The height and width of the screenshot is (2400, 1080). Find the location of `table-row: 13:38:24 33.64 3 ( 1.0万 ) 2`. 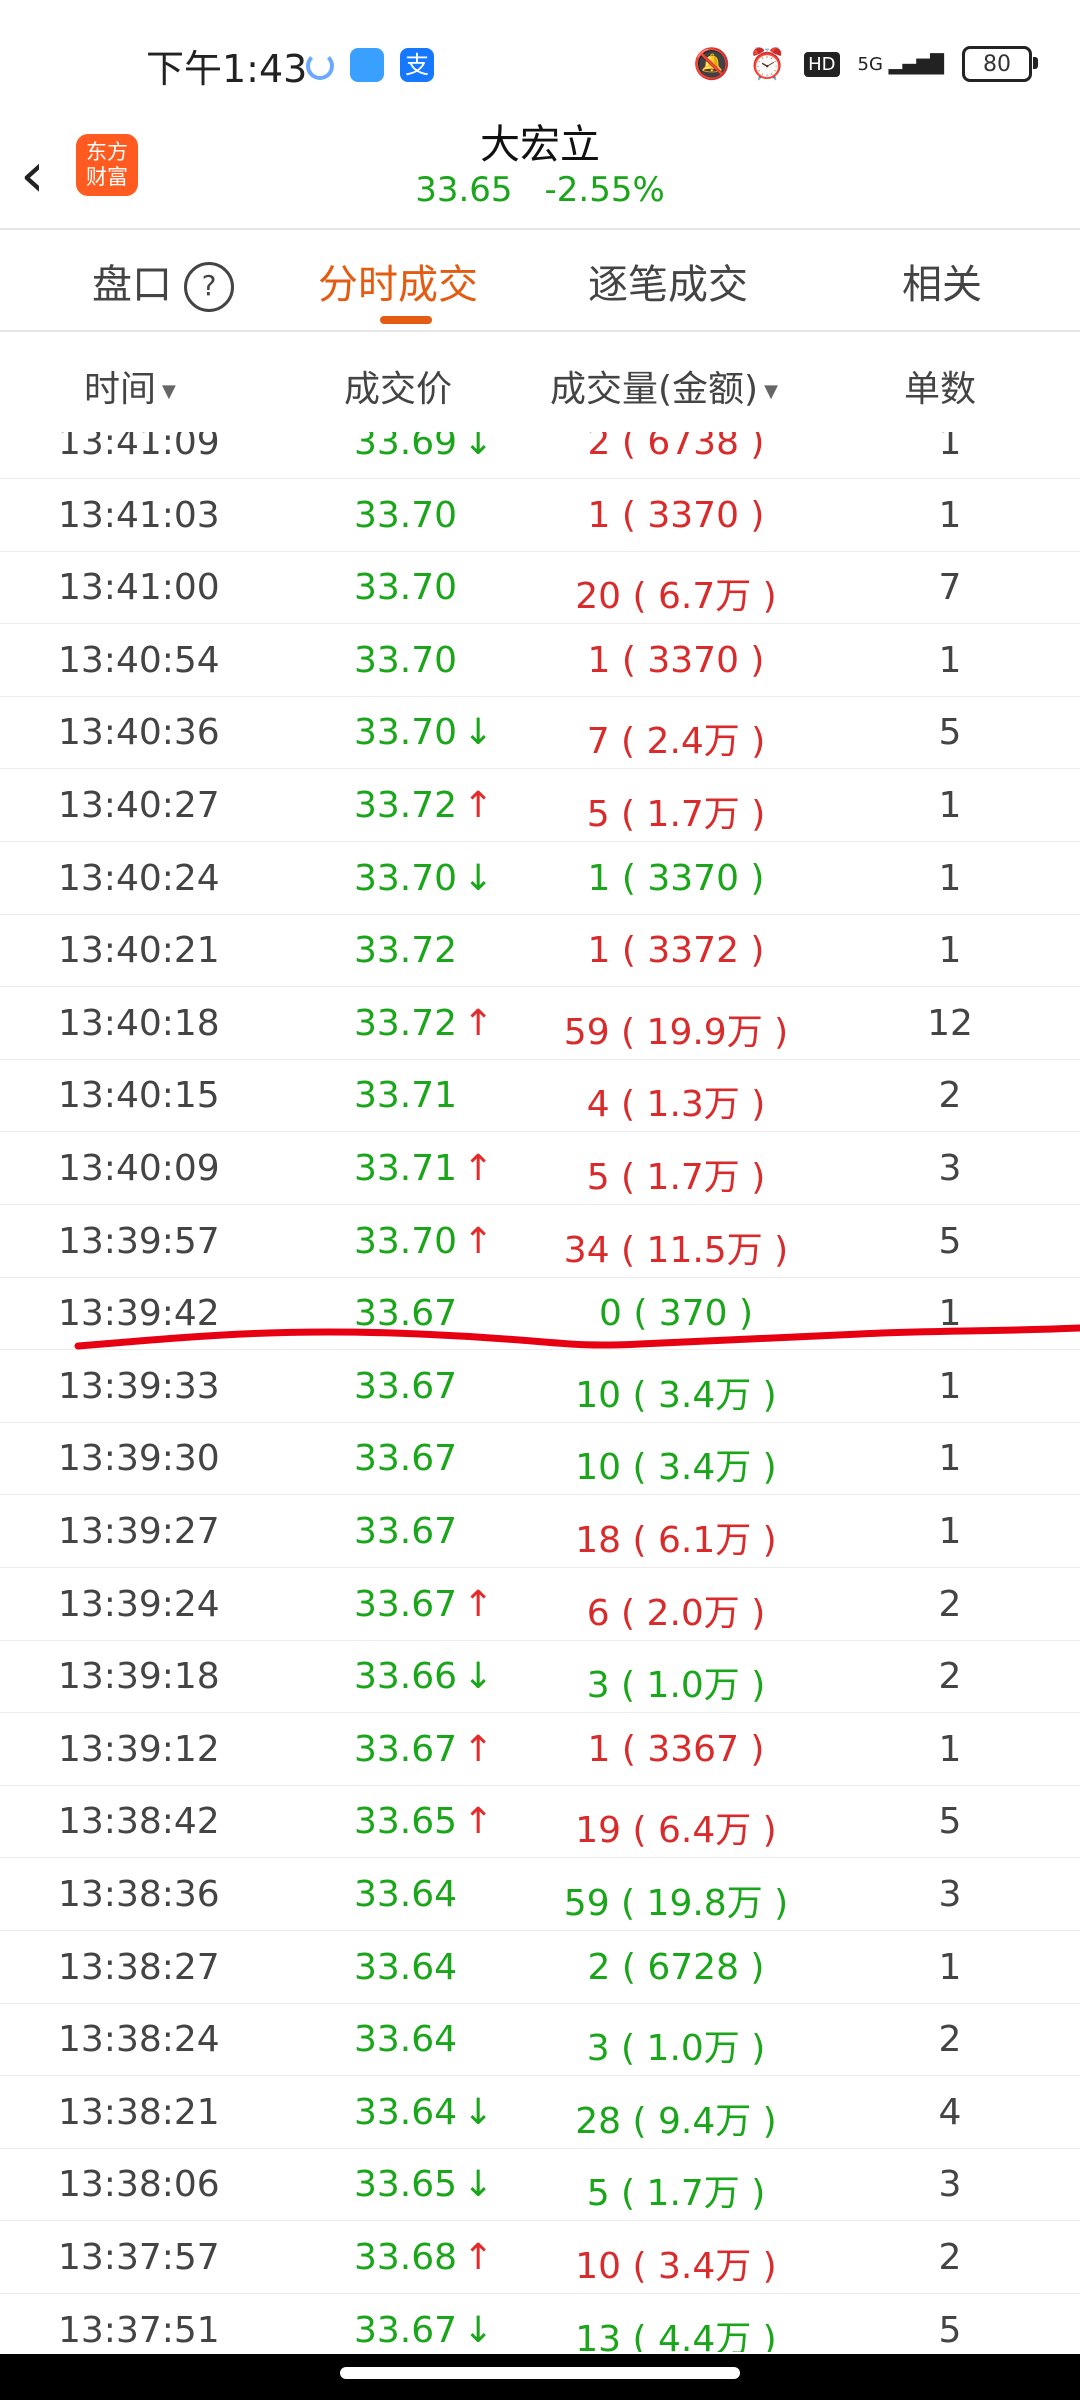

table-row: 13:38:24 33.64 3 ( 1.0万 ) 2 is located at coordinates (540, 2040).